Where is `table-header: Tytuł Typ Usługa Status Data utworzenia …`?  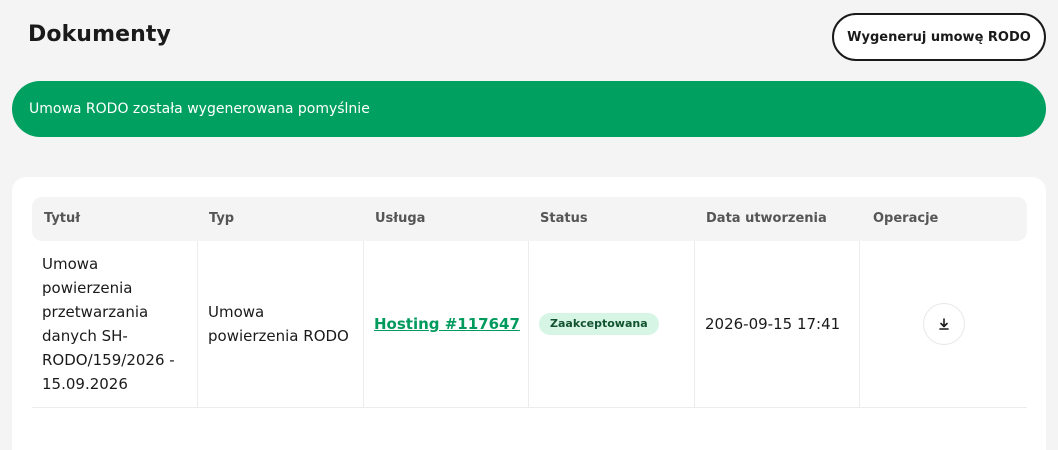 table-header: Tytuł Typ Usługa Status Data utworzenia … is located at coordinates (529, 219).